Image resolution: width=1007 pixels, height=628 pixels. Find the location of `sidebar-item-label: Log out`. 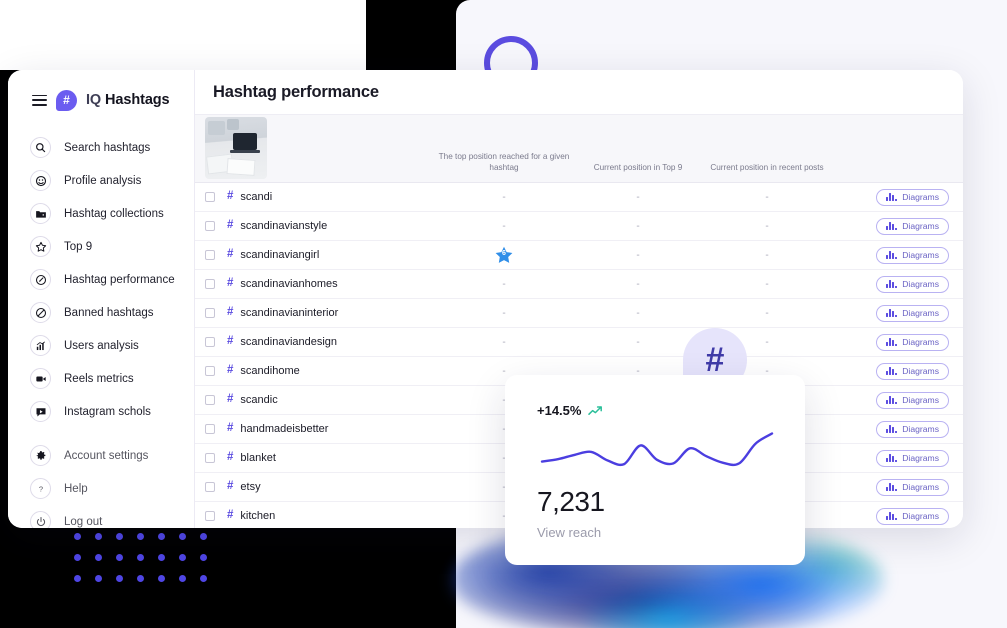

sidebar-item-label: Log out is located at coordinates (83, 521).